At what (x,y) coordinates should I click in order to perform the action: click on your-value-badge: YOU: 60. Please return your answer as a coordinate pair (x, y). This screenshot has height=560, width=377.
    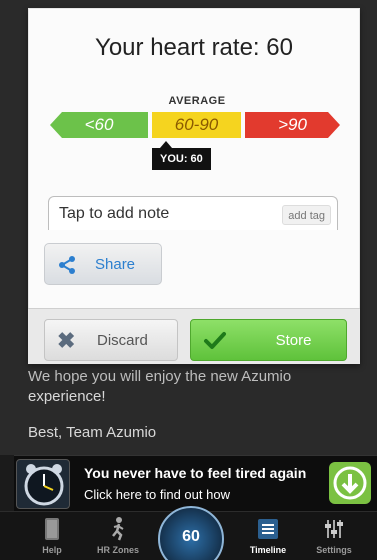
    Looking at the image, I should click on (181, 155).